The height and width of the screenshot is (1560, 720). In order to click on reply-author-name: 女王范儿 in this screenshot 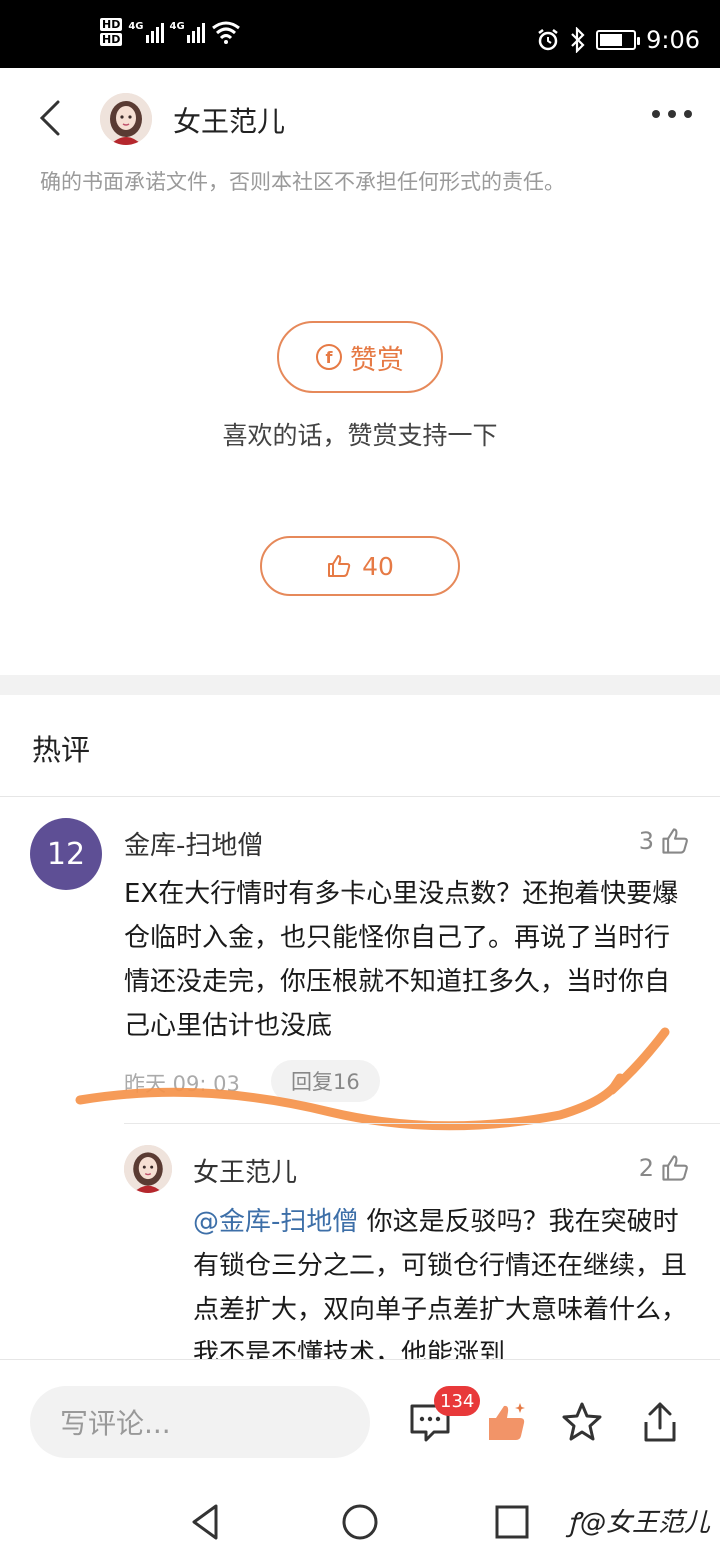, I will do `click(245, 1170)`.